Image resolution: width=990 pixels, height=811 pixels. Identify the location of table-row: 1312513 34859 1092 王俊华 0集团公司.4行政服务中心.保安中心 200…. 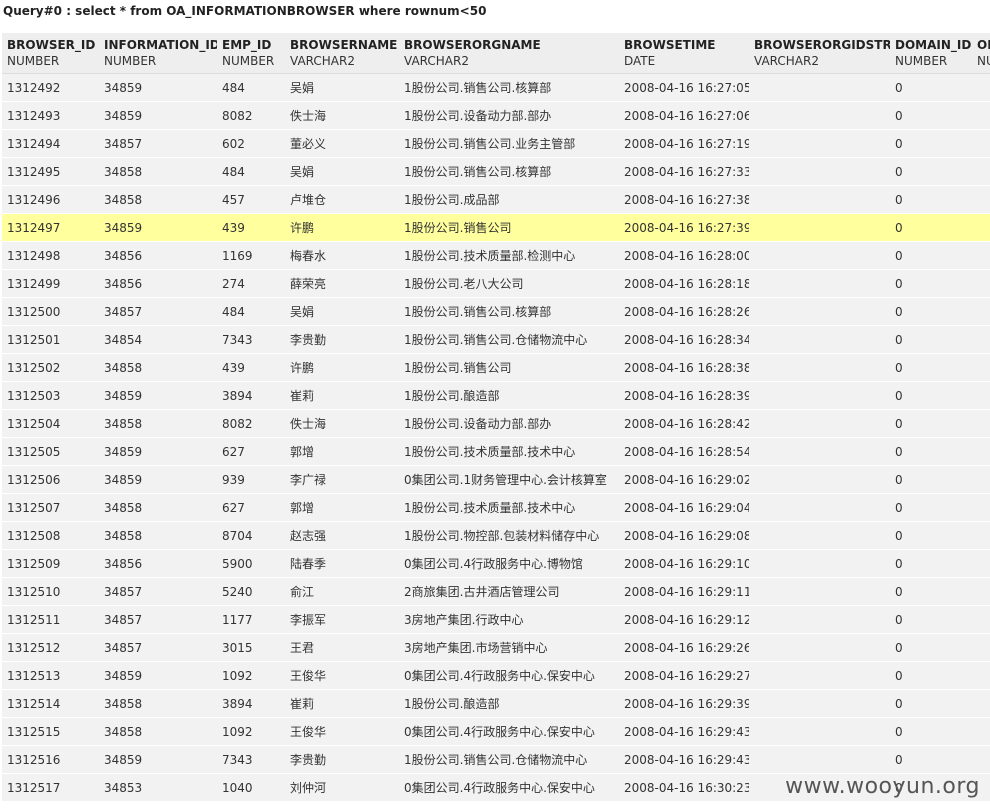
(496, 675).